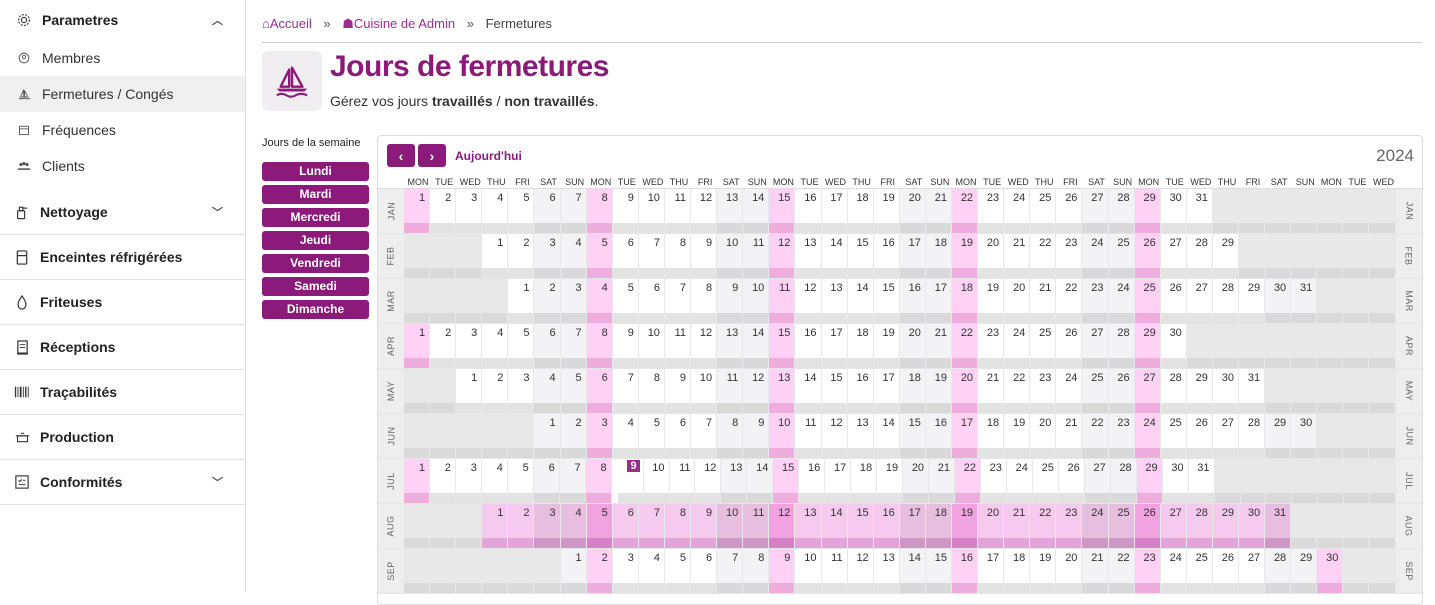 Image resolution: width=1435 pixels, height=605 pixels. What do you see at coordinates (217, 20) in the screenshot?
I see `chevron-up-icon: ︿` at bounding box center [217, 20].